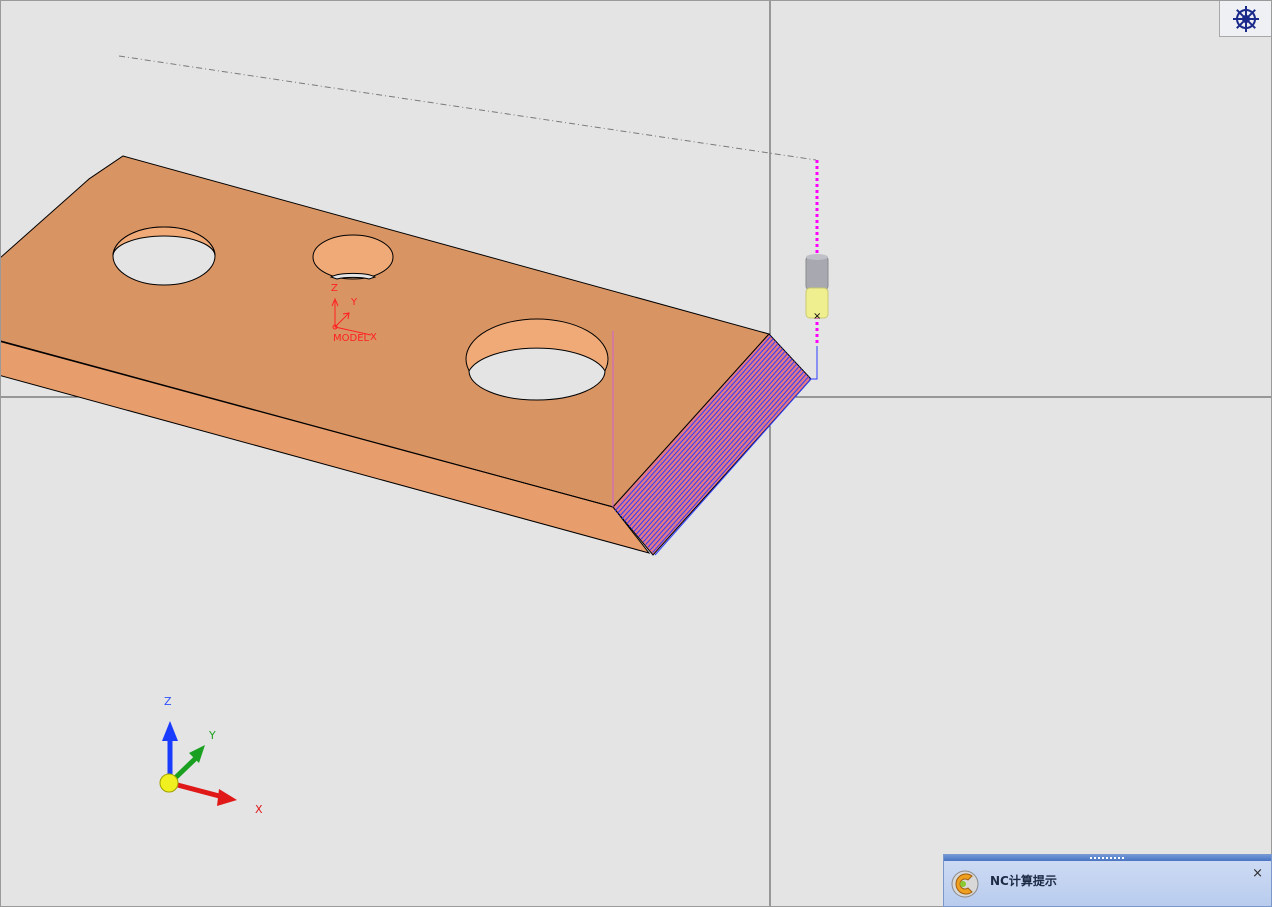  I want to click on view-triad-x: X, so click(259, 809).